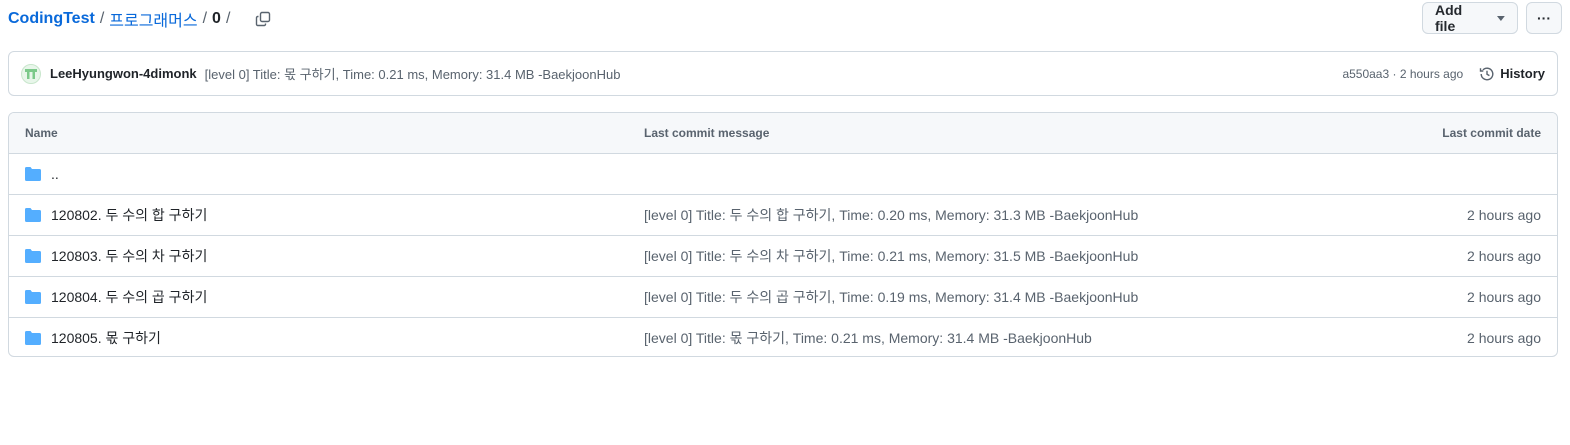  What do you see at coordinates (123, 73) in the screenshot?
I see `commit-author-link: LeeHyungwon-4dimonk` at bounding box center [123, 73].